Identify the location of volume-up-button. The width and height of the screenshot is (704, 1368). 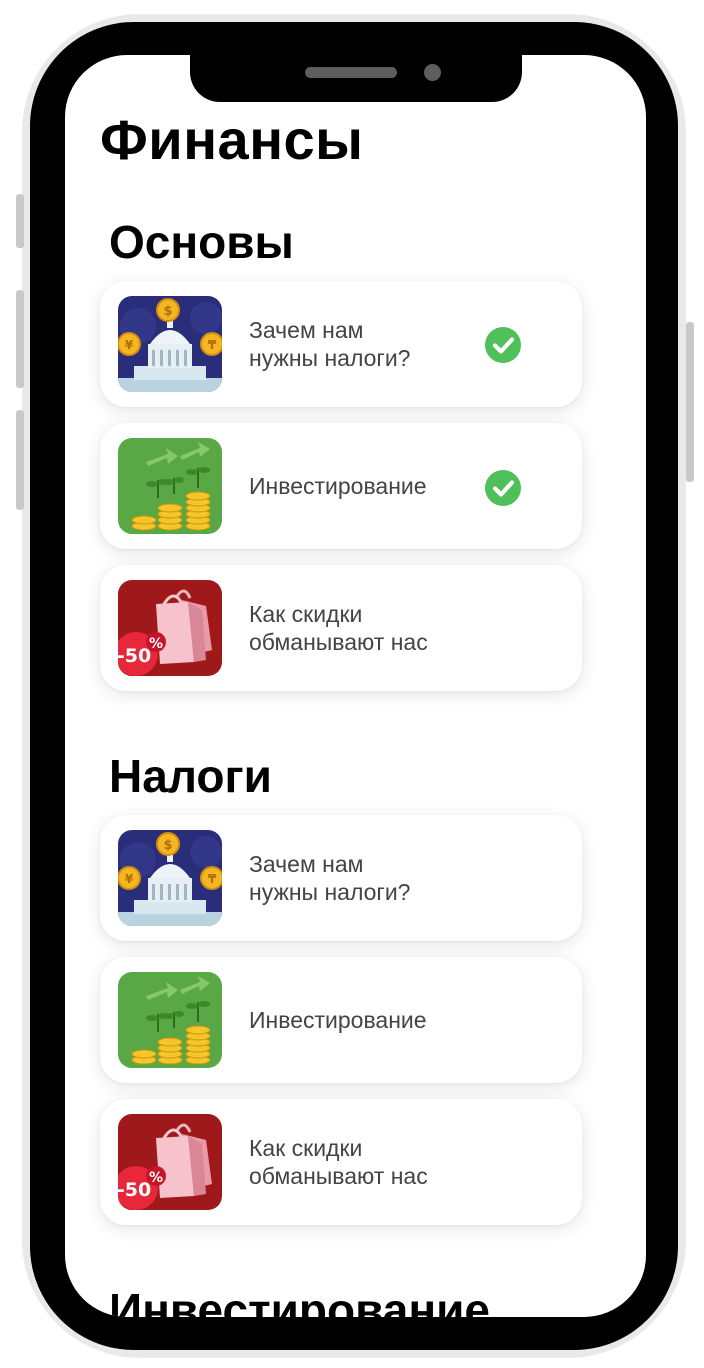
(20, 339).